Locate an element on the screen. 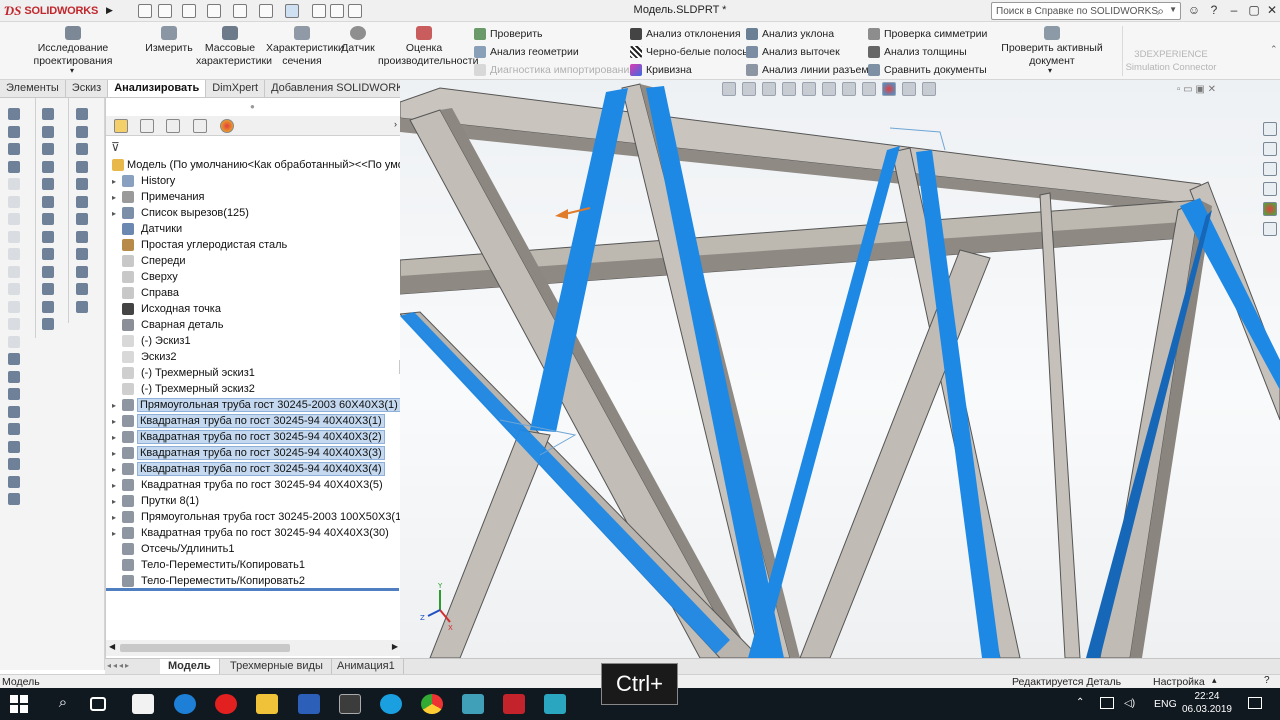 The height and width of the screenshot is (720, 1280). scroll-left-icon: ◀ is located at coordinates (112, 646).